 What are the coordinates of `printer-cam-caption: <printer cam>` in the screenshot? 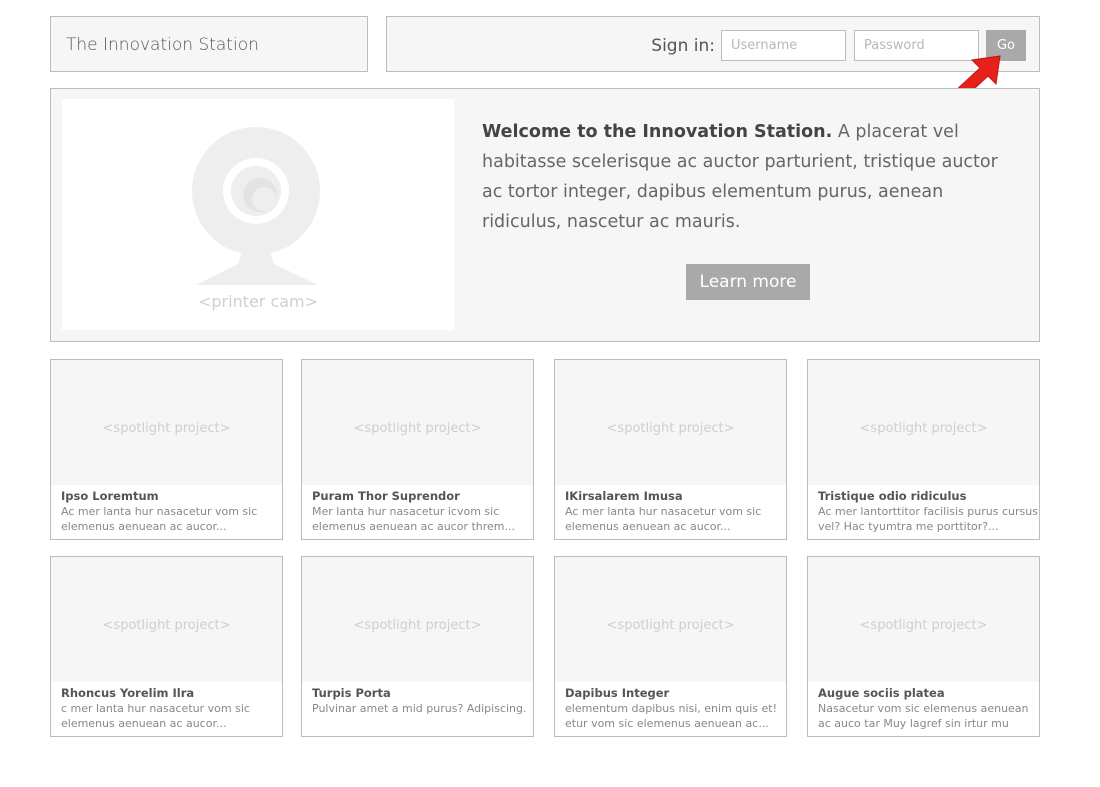 It's located at (258, 301).